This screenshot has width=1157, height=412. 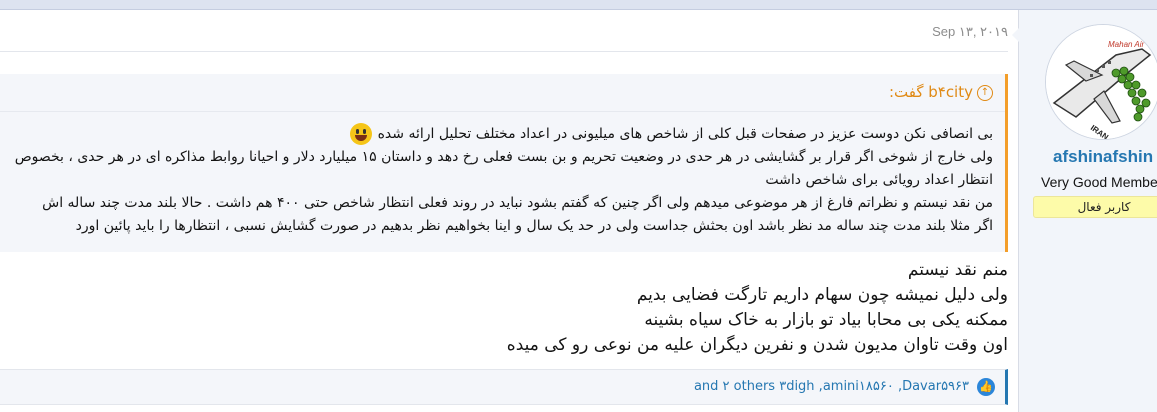 I want to click on quote-line: انتظار اعداد رویائی برای شاخص داشت, so click(x=879, y=180).